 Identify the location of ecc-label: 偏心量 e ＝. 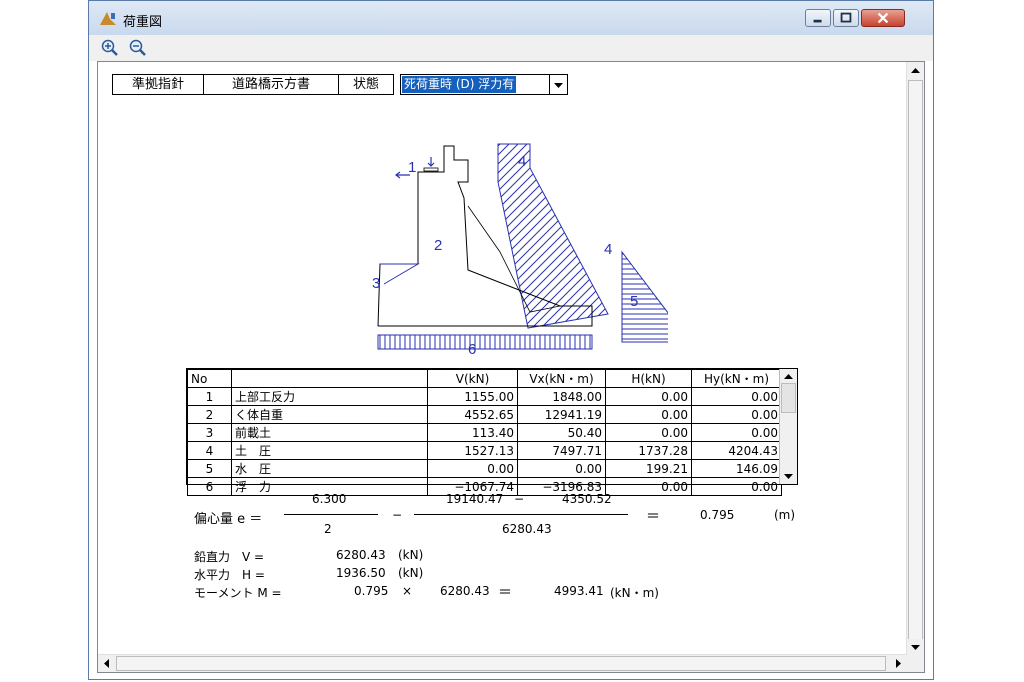
(228, 519).